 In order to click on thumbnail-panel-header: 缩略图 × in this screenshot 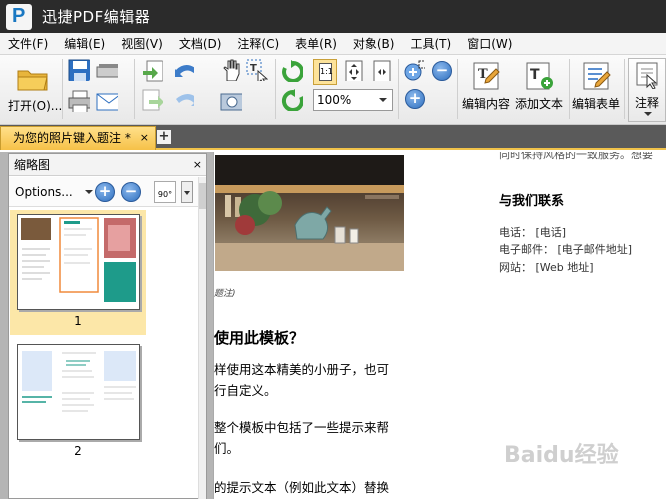, I will do `click(107, 165)`.